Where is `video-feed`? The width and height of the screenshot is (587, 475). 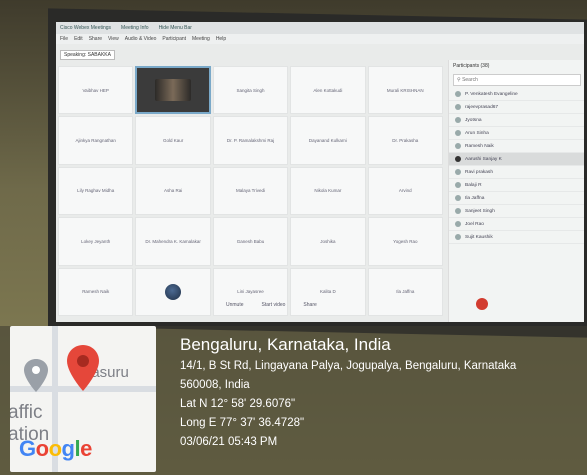
video-feed is located at coordinates (173, 90).